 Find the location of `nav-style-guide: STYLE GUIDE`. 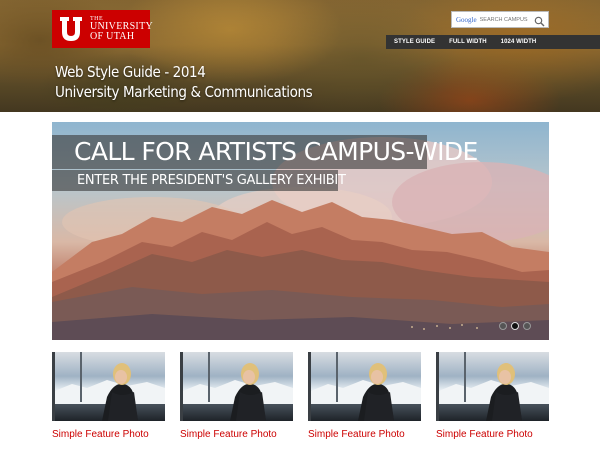

nav-style-guide: STYLE GUIDE is located at coordinates (414, 42).